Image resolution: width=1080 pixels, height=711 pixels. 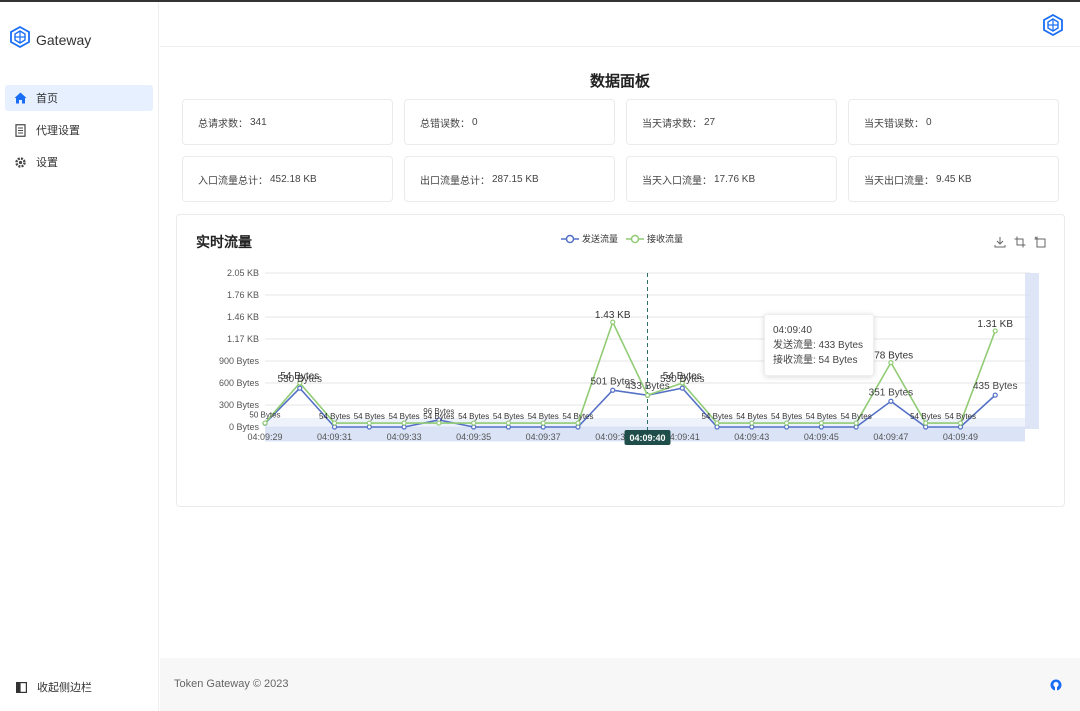 I want to click on stat-card: 当天请求数： 27, so click(x=731, y=122).